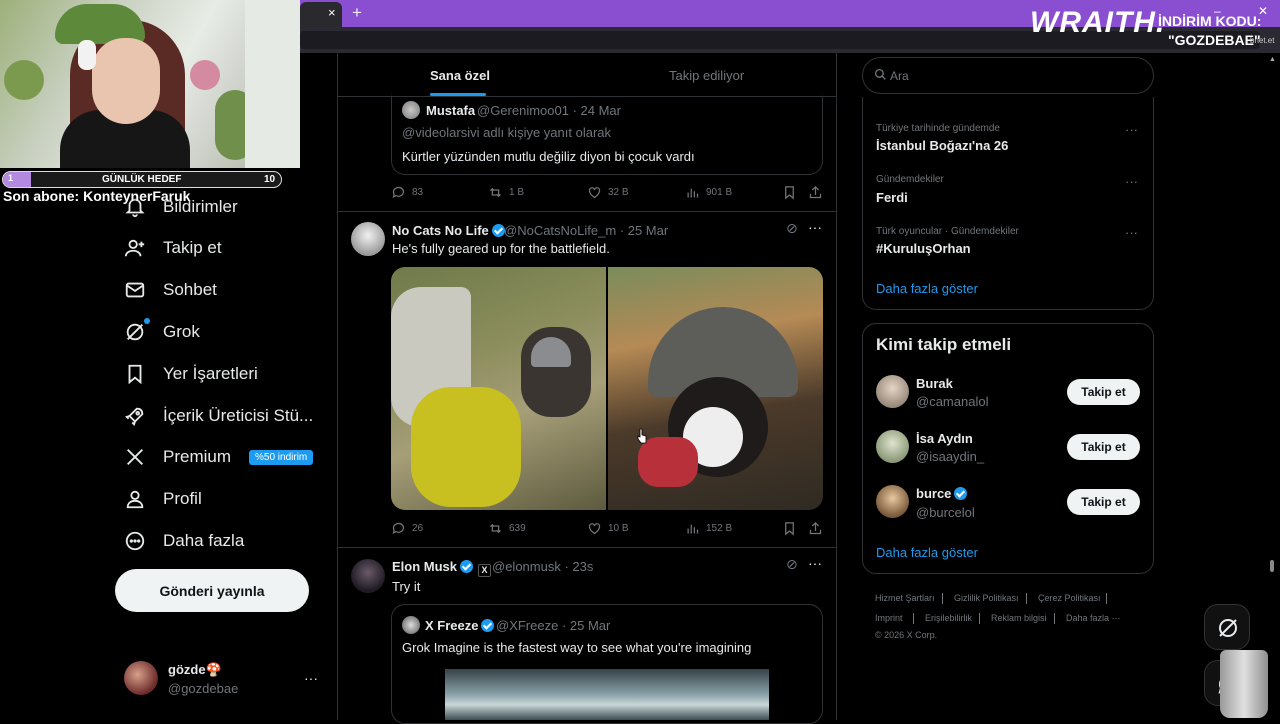 This screenshot has height=724, width=1280. Describe the element at coordinates (1272, 59) in the screenshot. I see `scroll-up-icon: ▲` at that location.